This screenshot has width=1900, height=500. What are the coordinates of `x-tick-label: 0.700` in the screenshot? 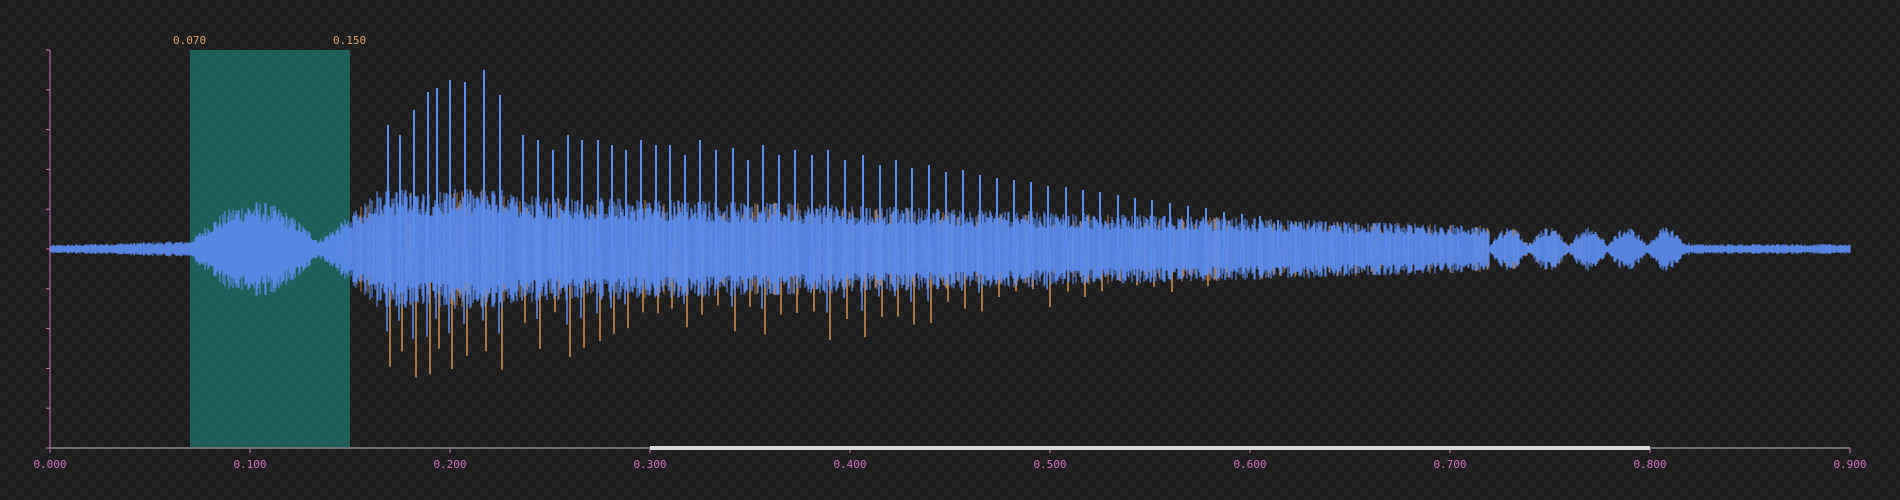 It's located at (1449, 464).